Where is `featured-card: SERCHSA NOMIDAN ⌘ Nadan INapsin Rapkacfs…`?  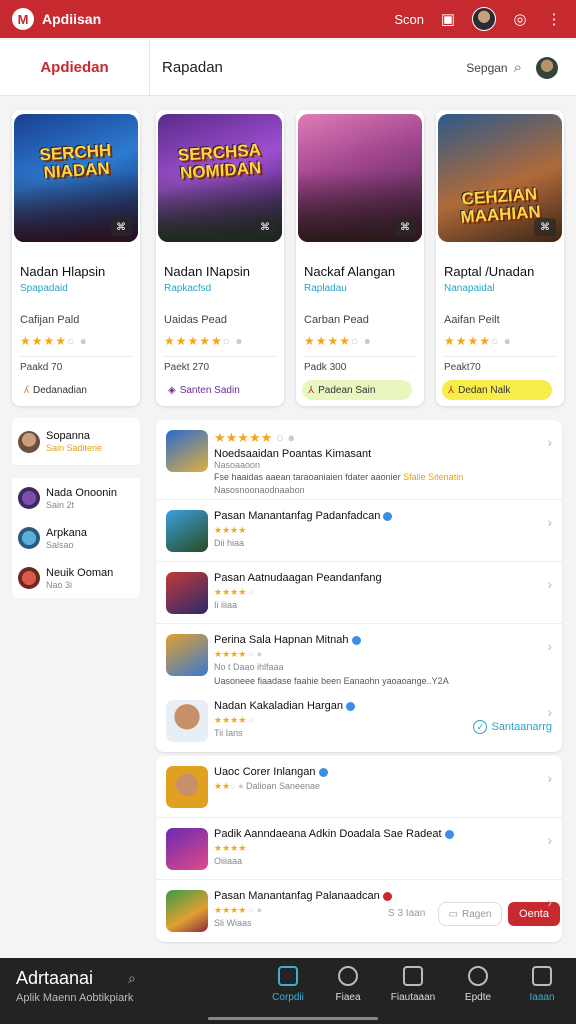 featured-card: SERCHSA NOMIDAN ⌘ Nadan INapsin Rapkacfs… is located at coordinates (220, 258).